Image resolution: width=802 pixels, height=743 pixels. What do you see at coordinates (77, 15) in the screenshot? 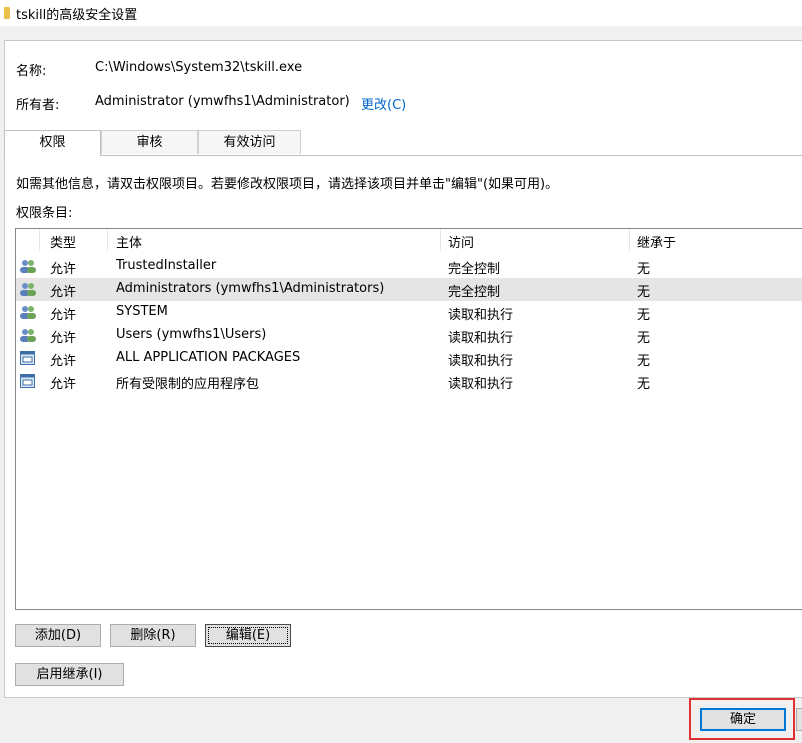
I see `window-title: tskill的高级安全设置` at bounding box center [77, 15].